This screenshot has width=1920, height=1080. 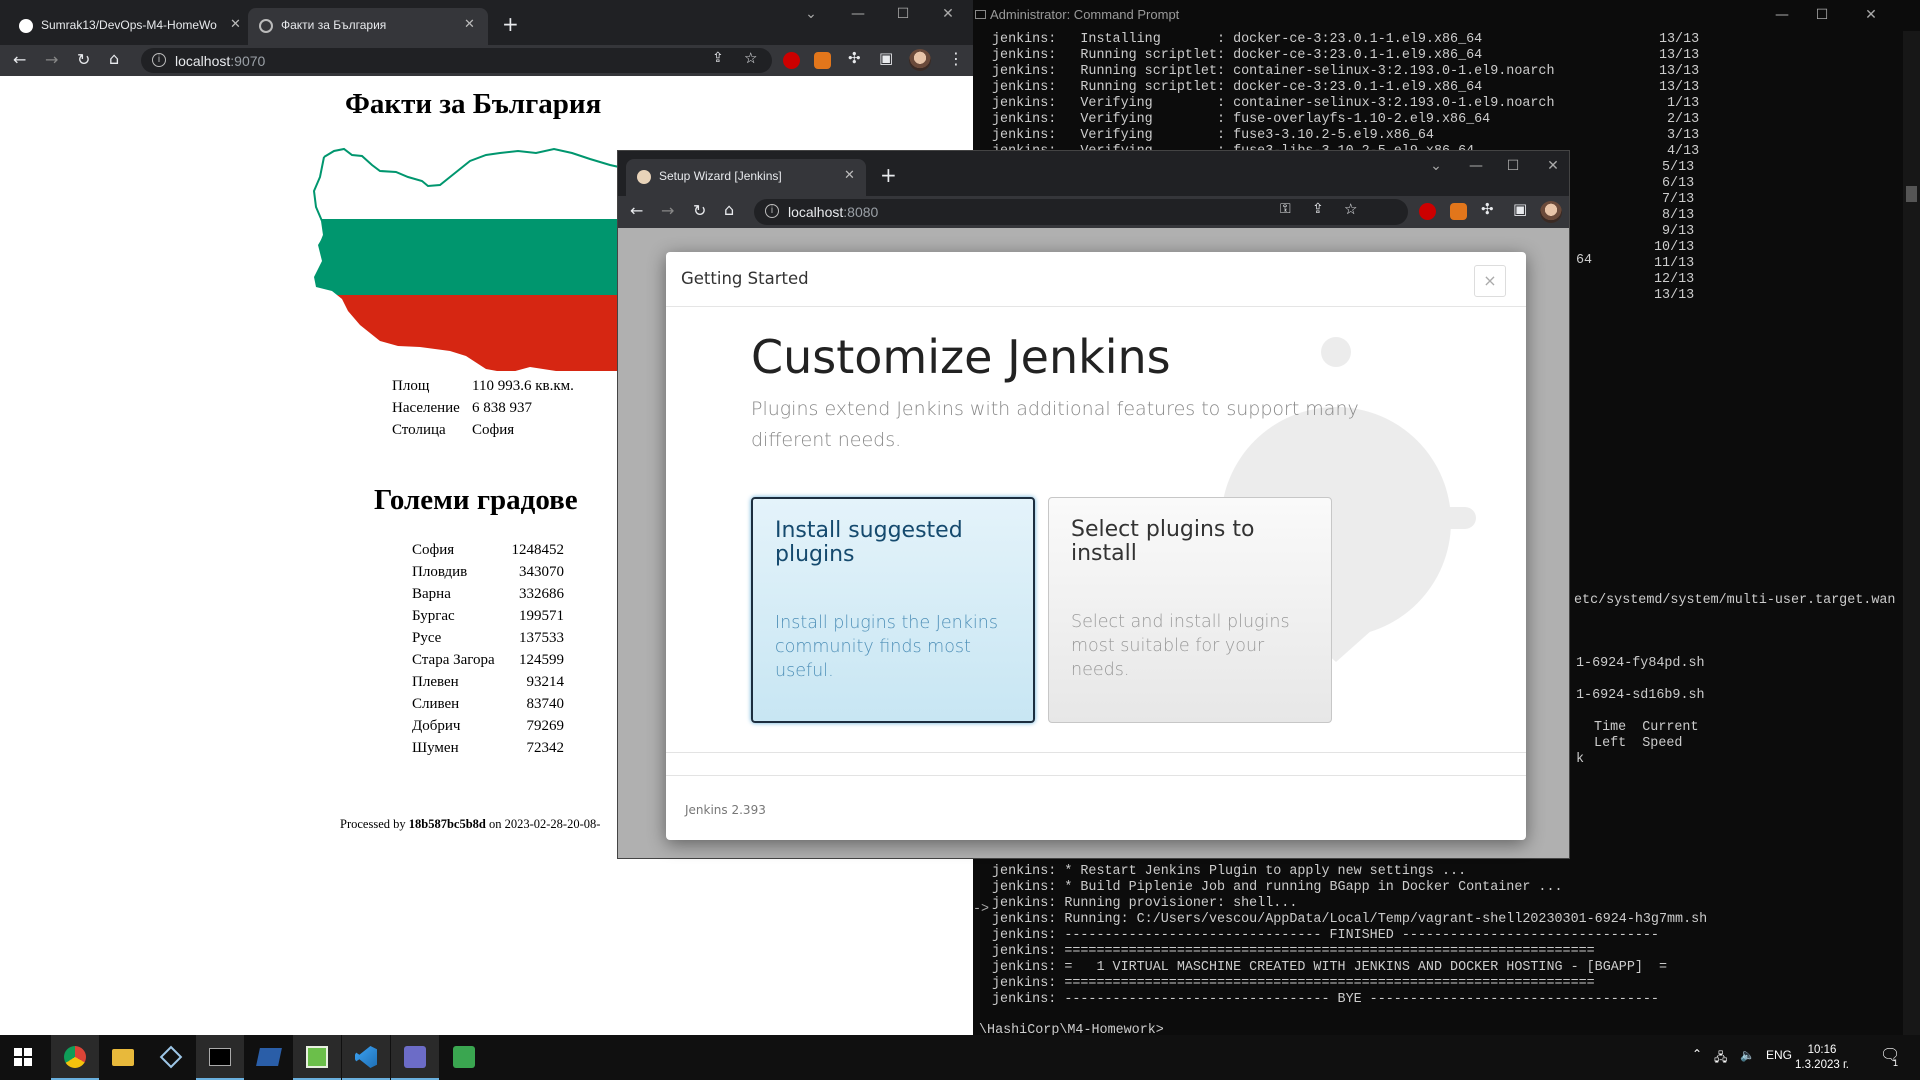 I want to click on chrome-icon, so click(x=75, y=1057).